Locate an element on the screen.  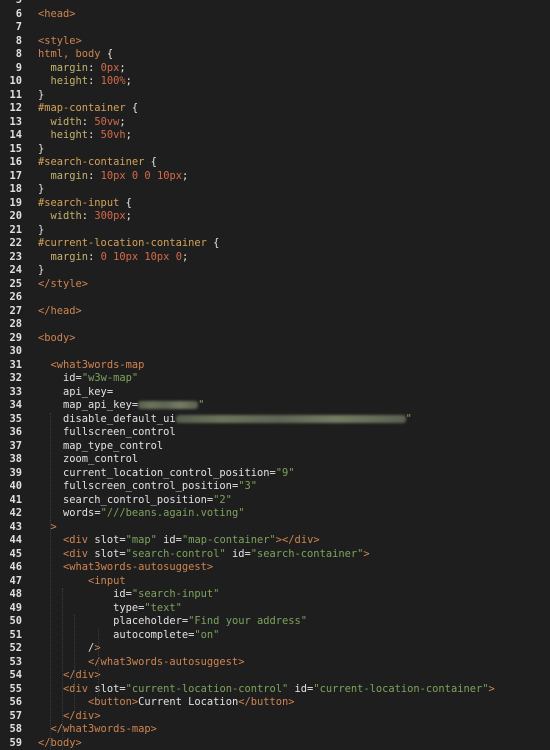
code-line: 12 #map-container { is located at coordinates (275, 109).